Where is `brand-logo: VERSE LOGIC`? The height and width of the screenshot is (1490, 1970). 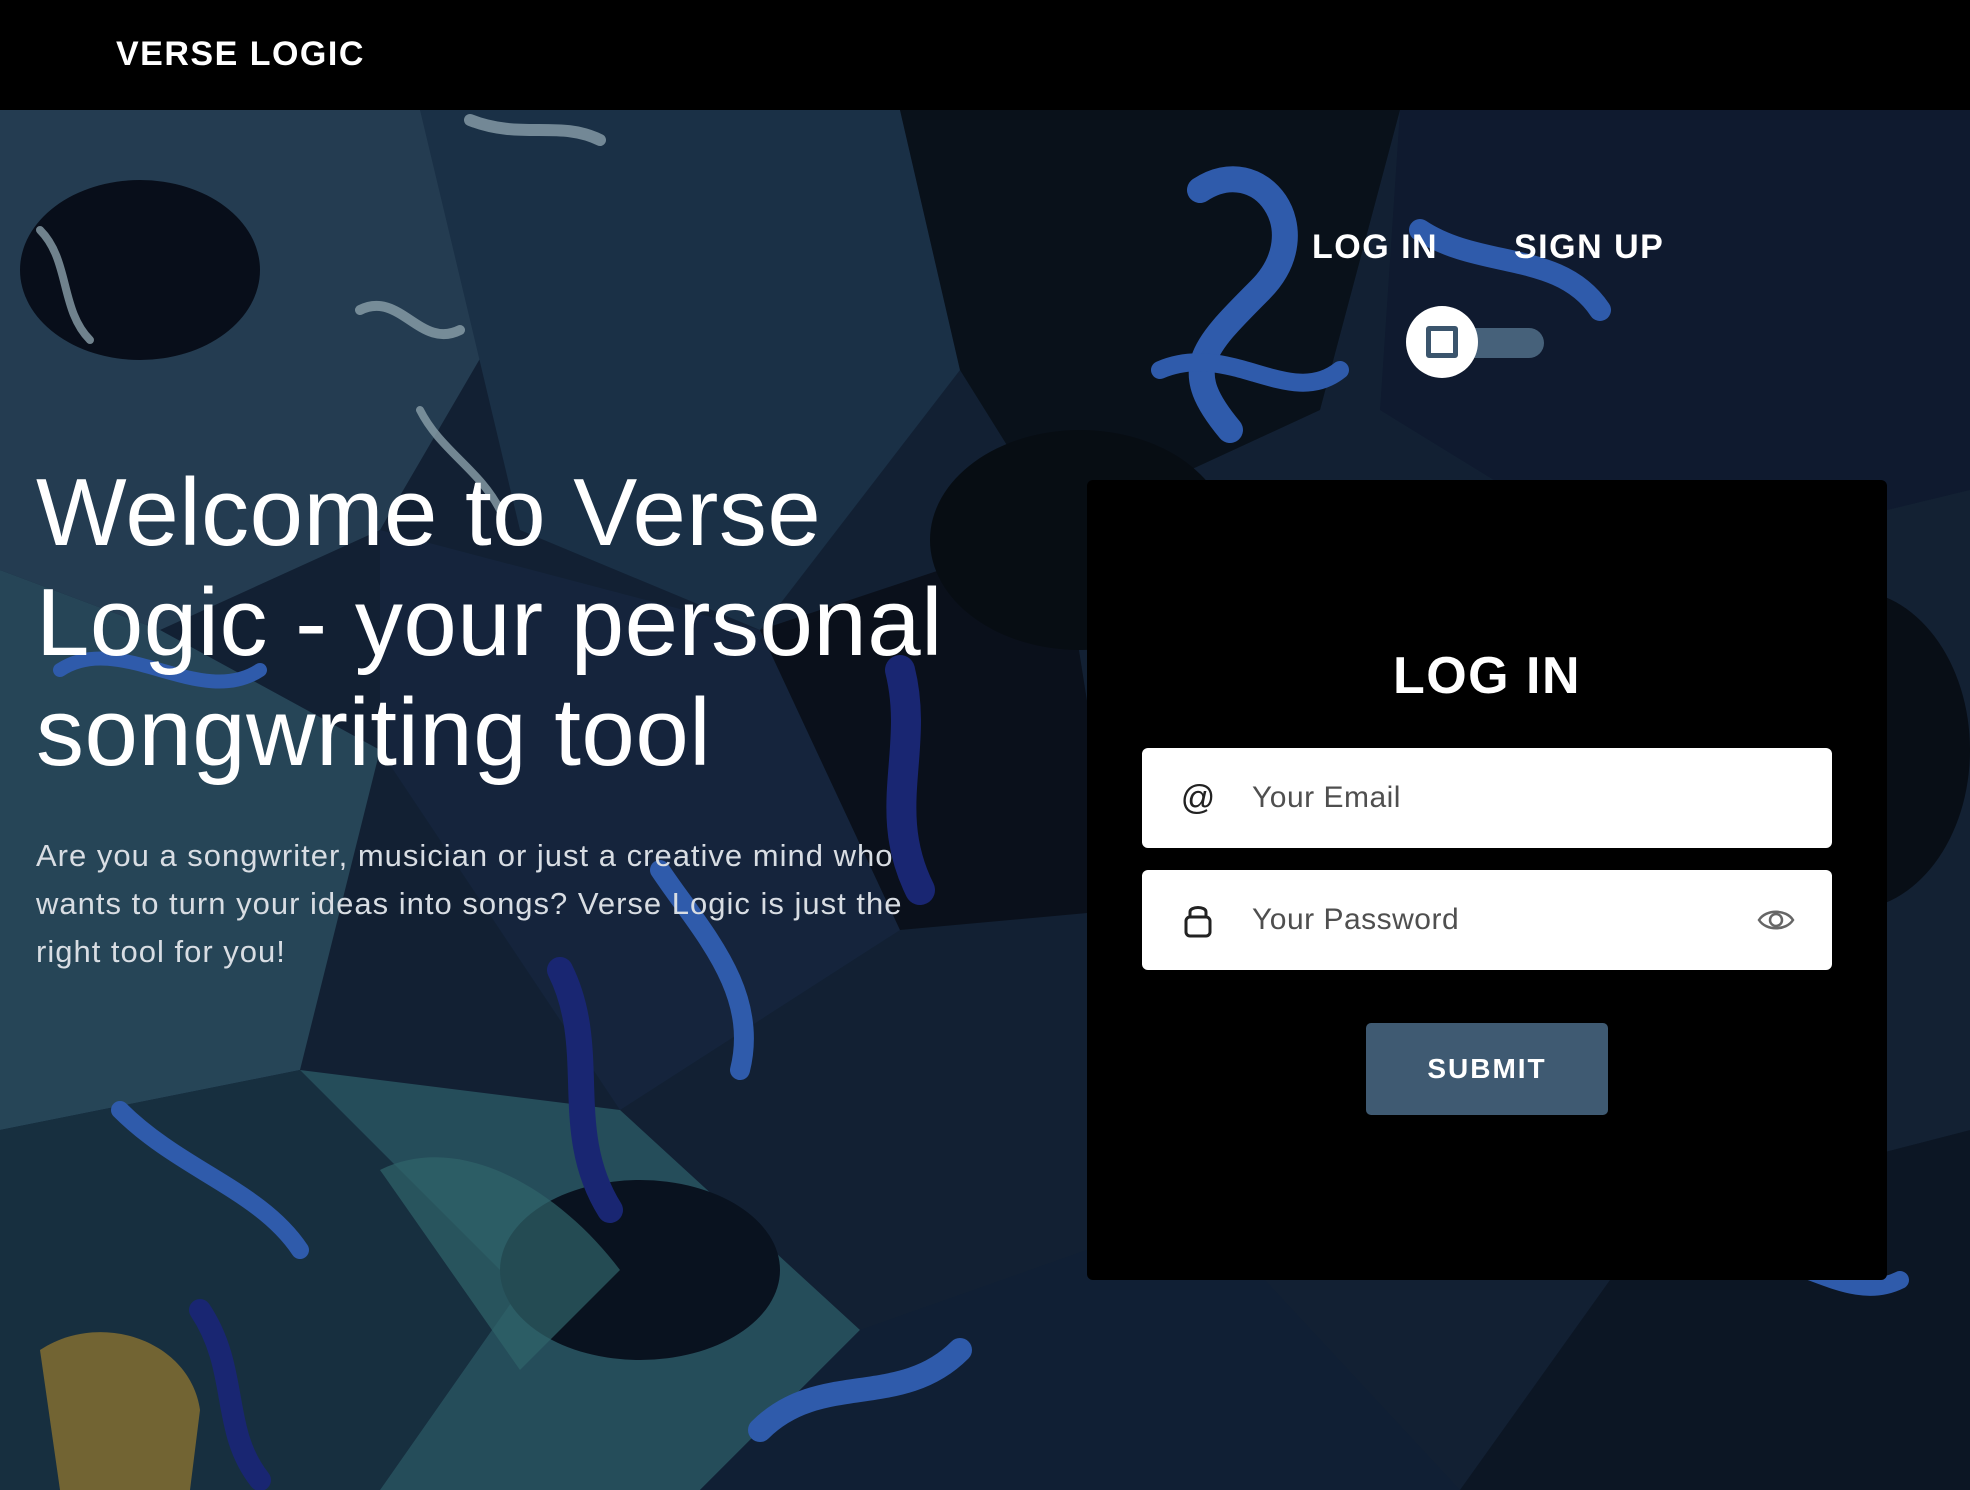
brand-logo: VERSE LOGIC is located at coordinates (240, 54).